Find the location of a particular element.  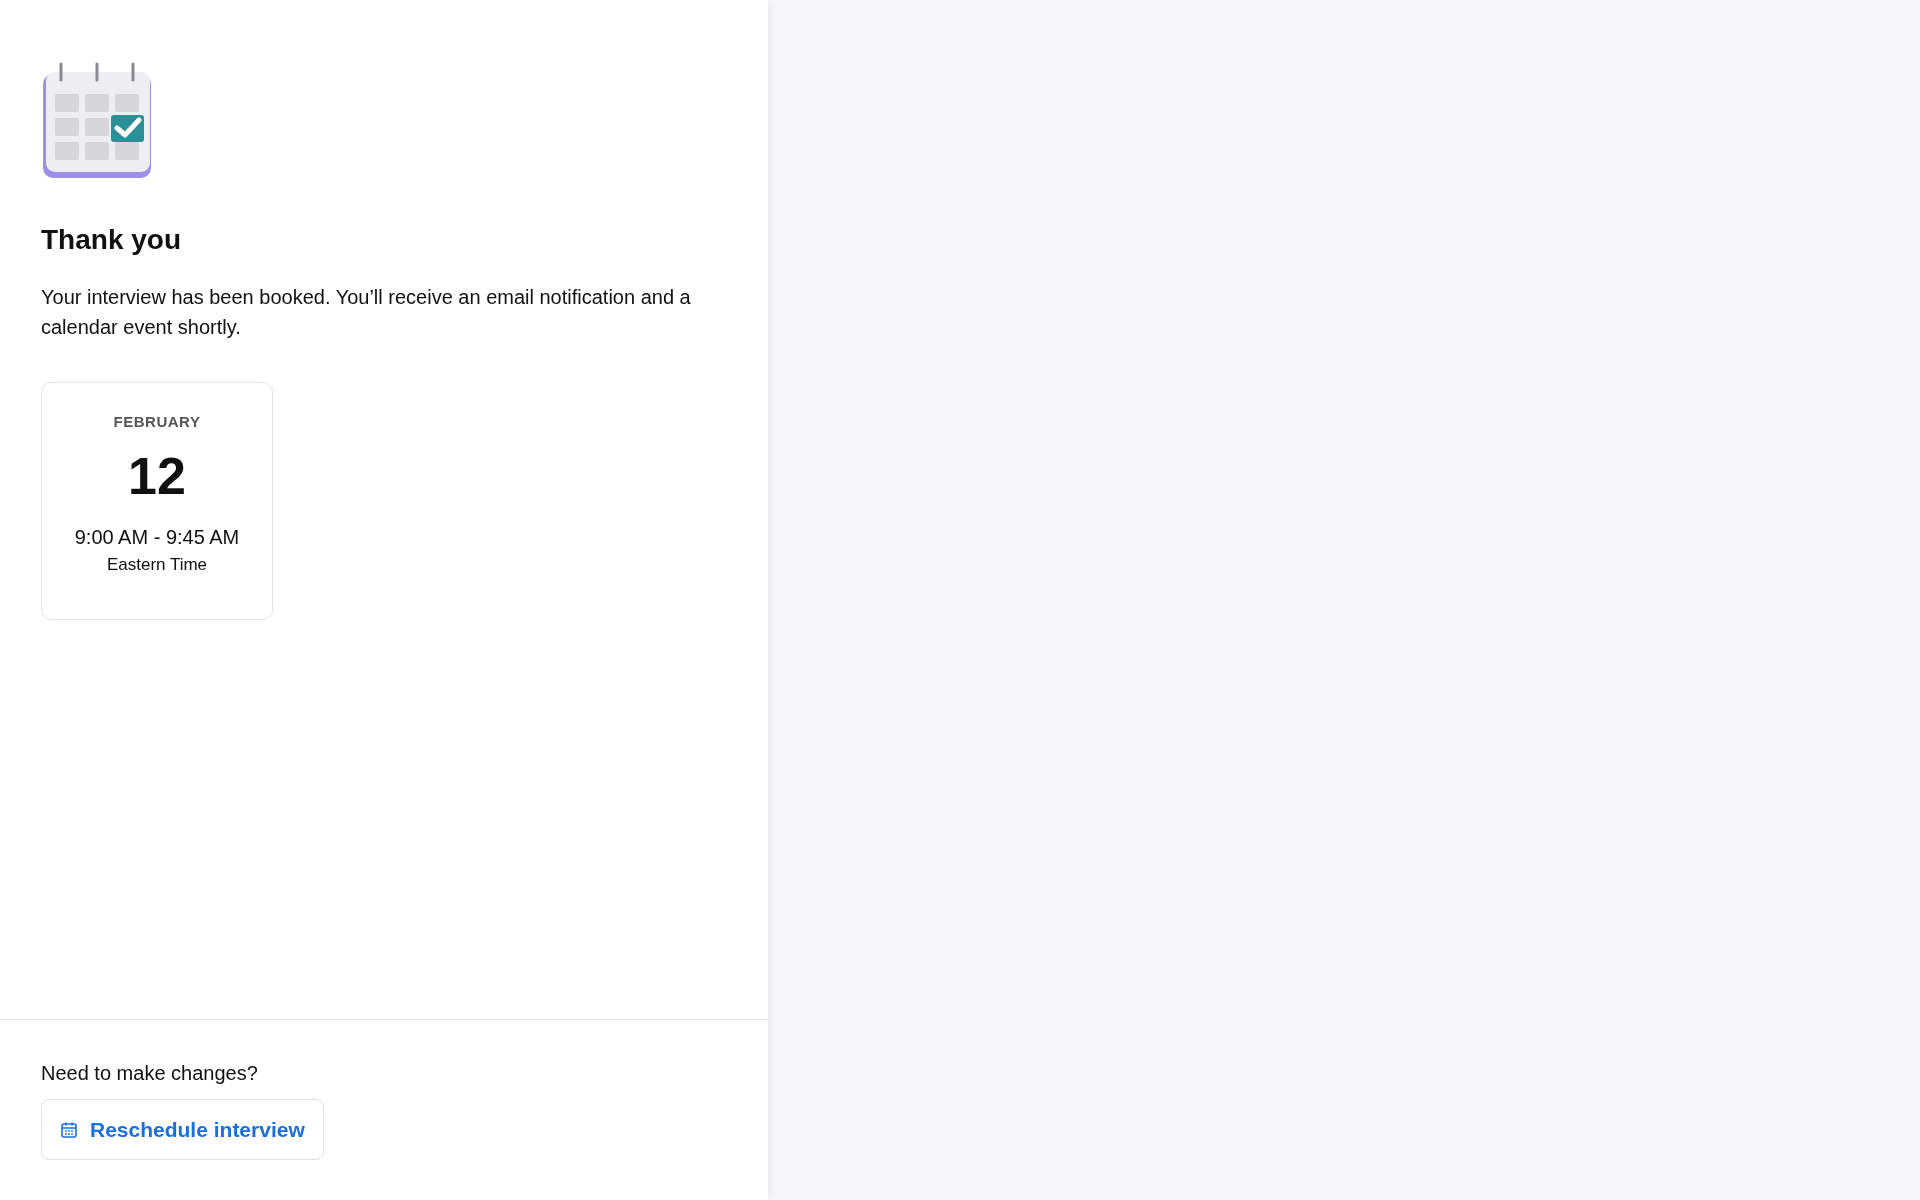

calendar-check-icon is located at coordinates (97, 121).